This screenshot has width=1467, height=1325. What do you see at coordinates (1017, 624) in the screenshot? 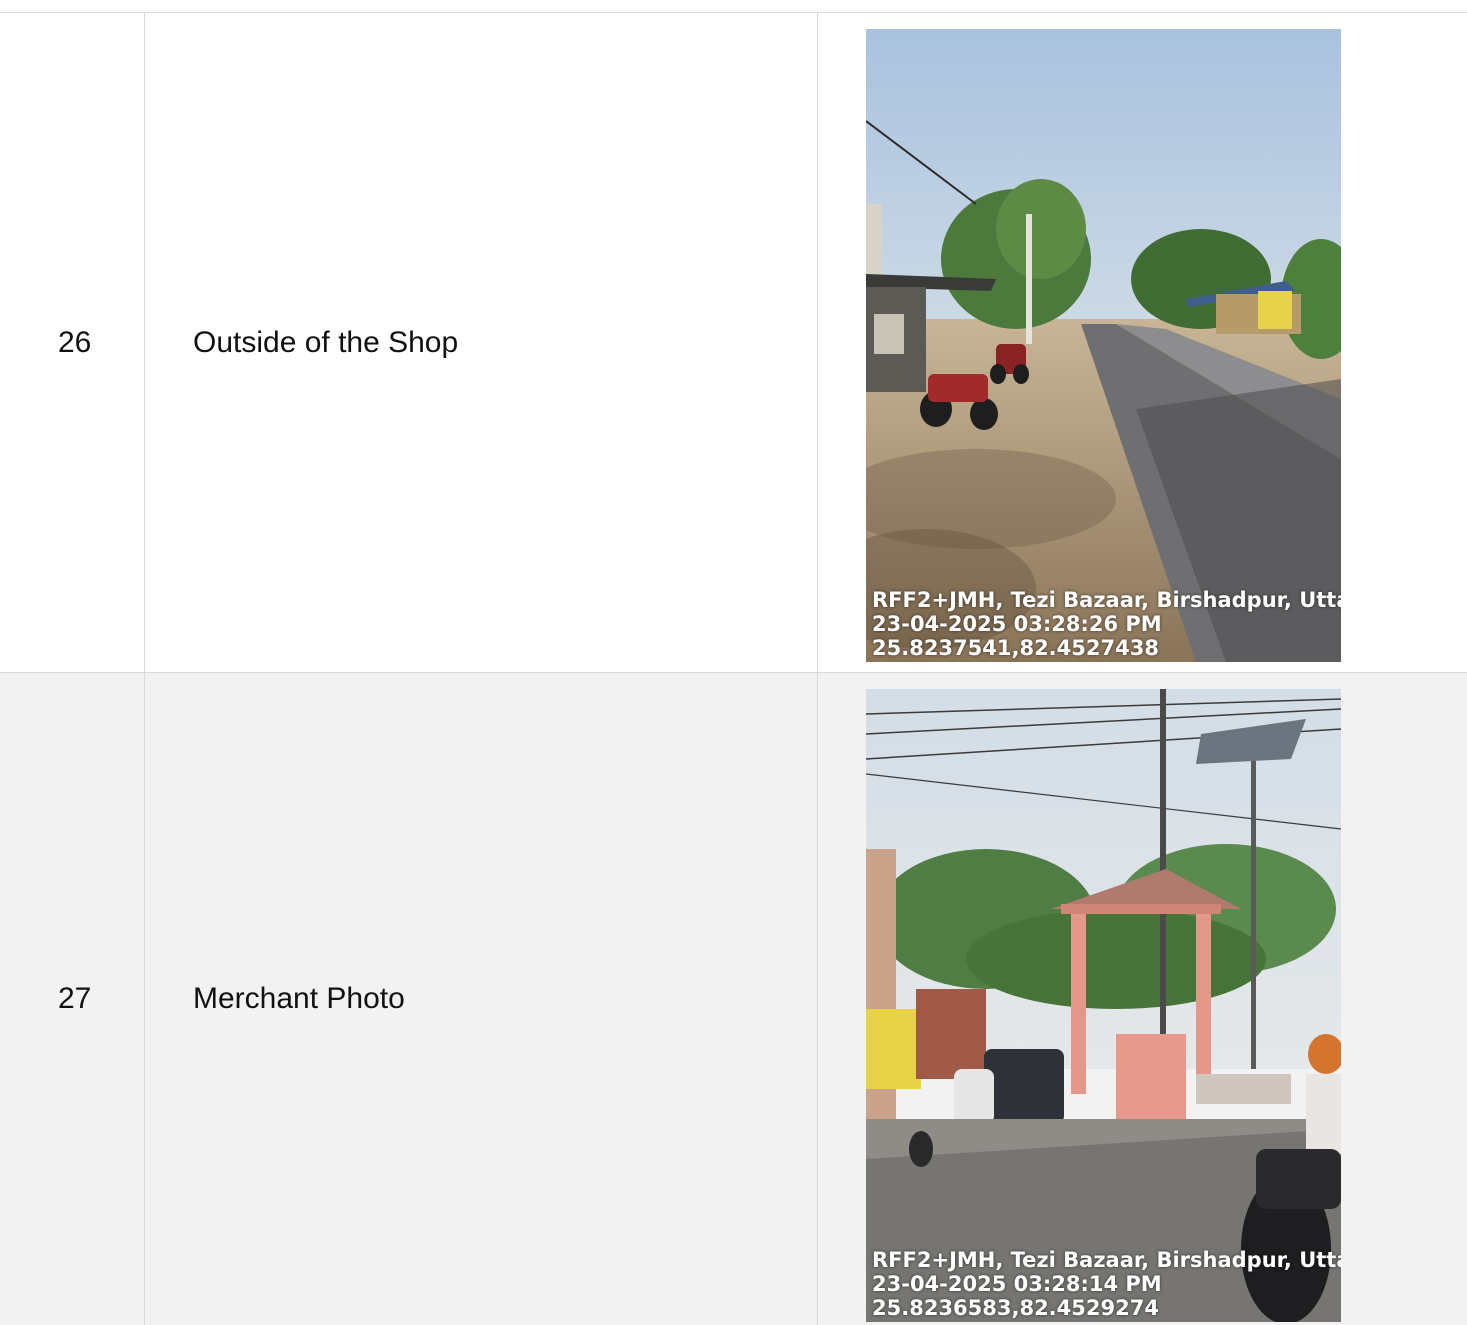
I see `stamp-datetime: 23-04-2025 03:28:26 PM` at bounding box center [1017, 624].